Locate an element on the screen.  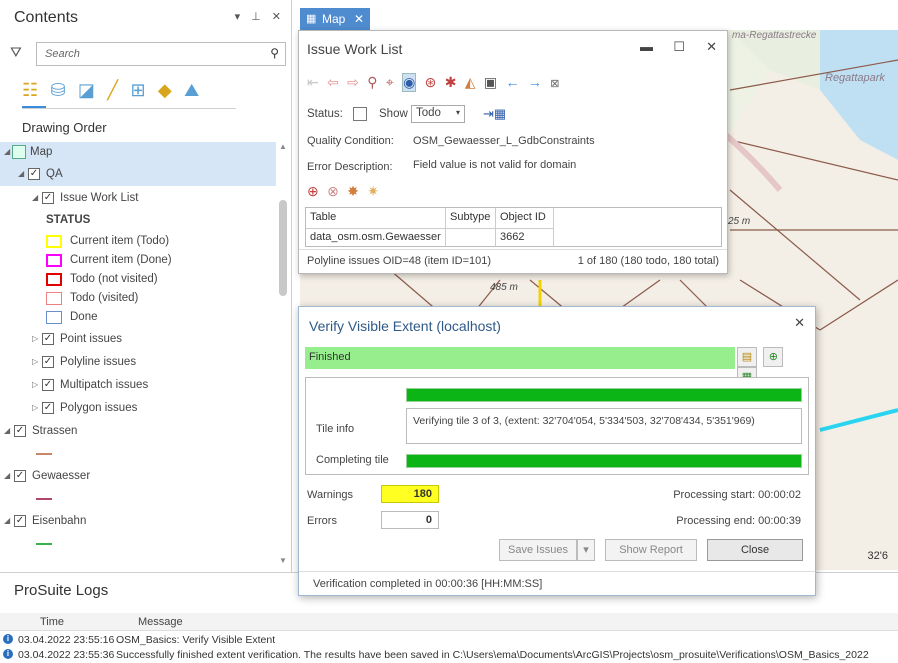
select-icon: ⌖ is located at coordinates (390, 82).